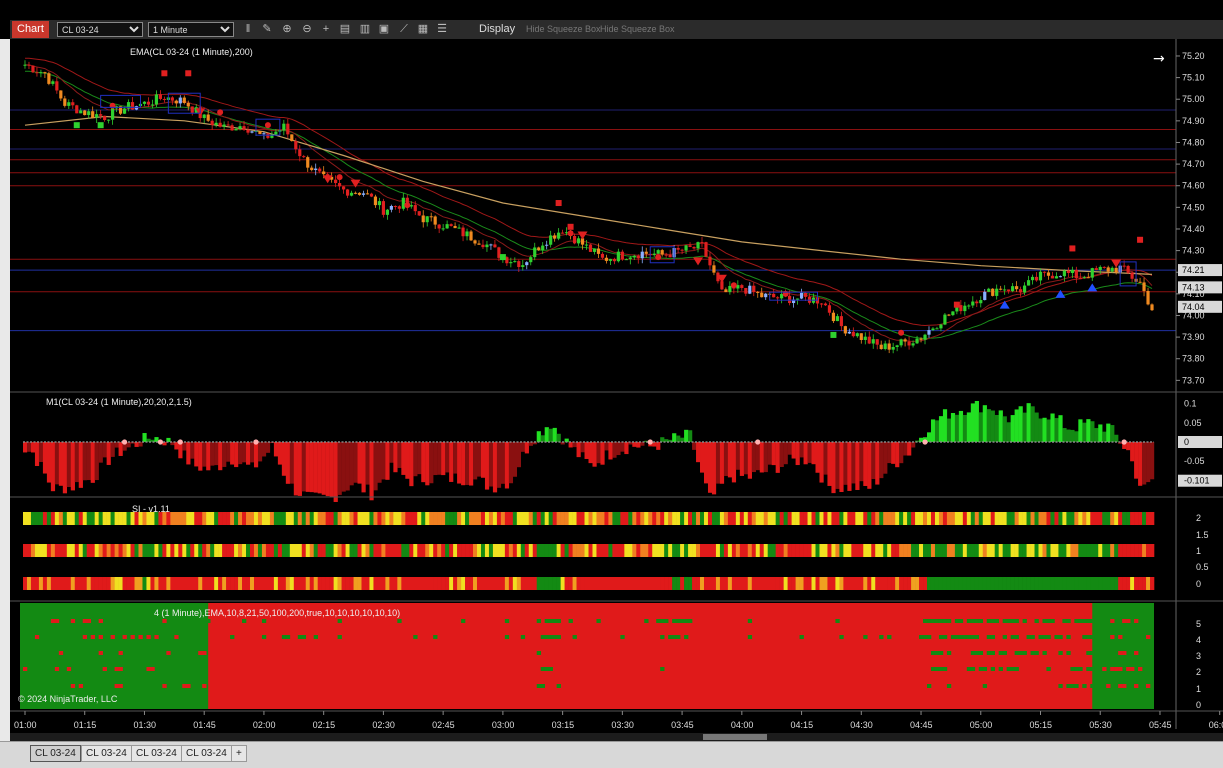  I want to click on crosshair-icon: +, so click(326, 29).